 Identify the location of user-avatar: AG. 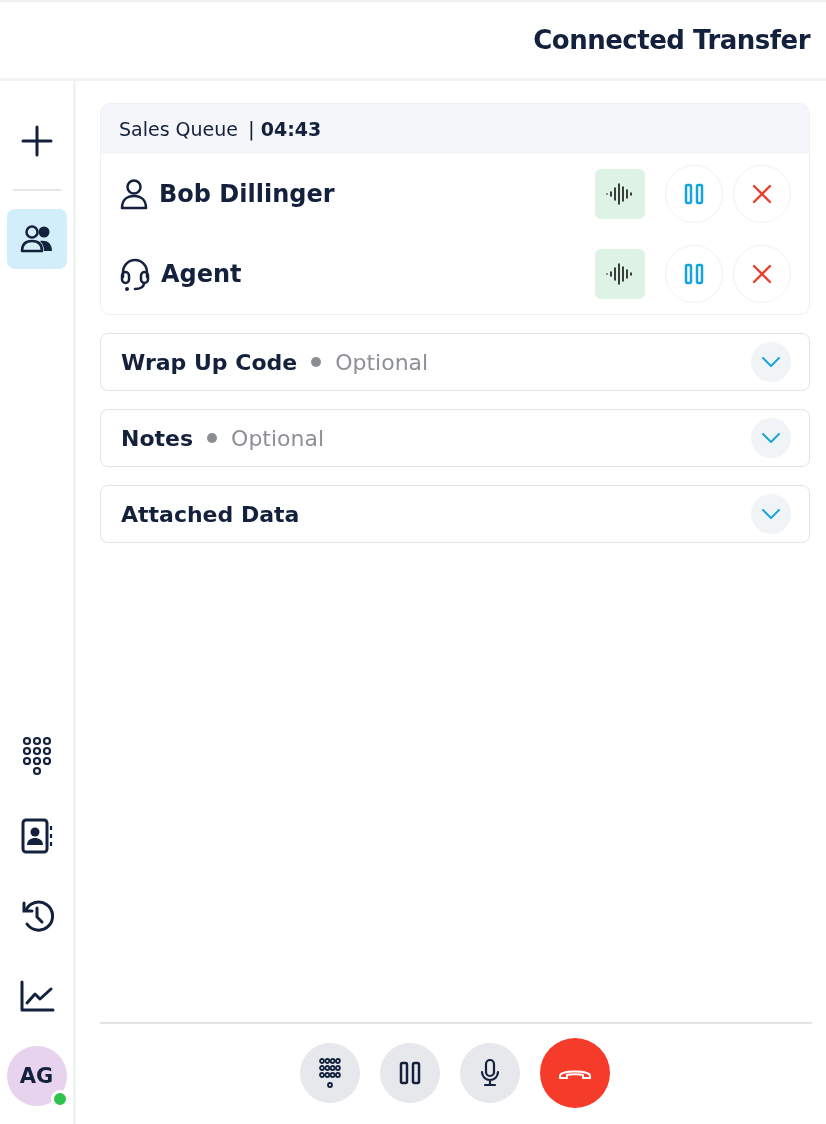
(36, 1076).